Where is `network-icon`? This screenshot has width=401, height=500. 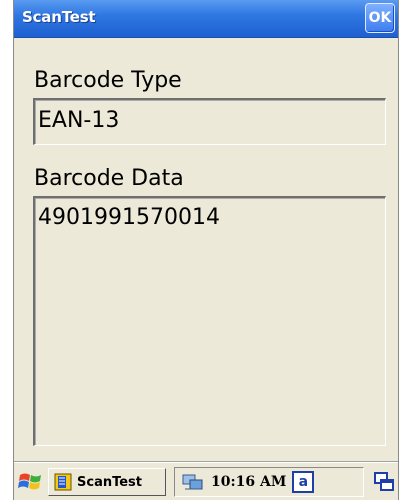
network-icon is located at coordinates (193, 482).